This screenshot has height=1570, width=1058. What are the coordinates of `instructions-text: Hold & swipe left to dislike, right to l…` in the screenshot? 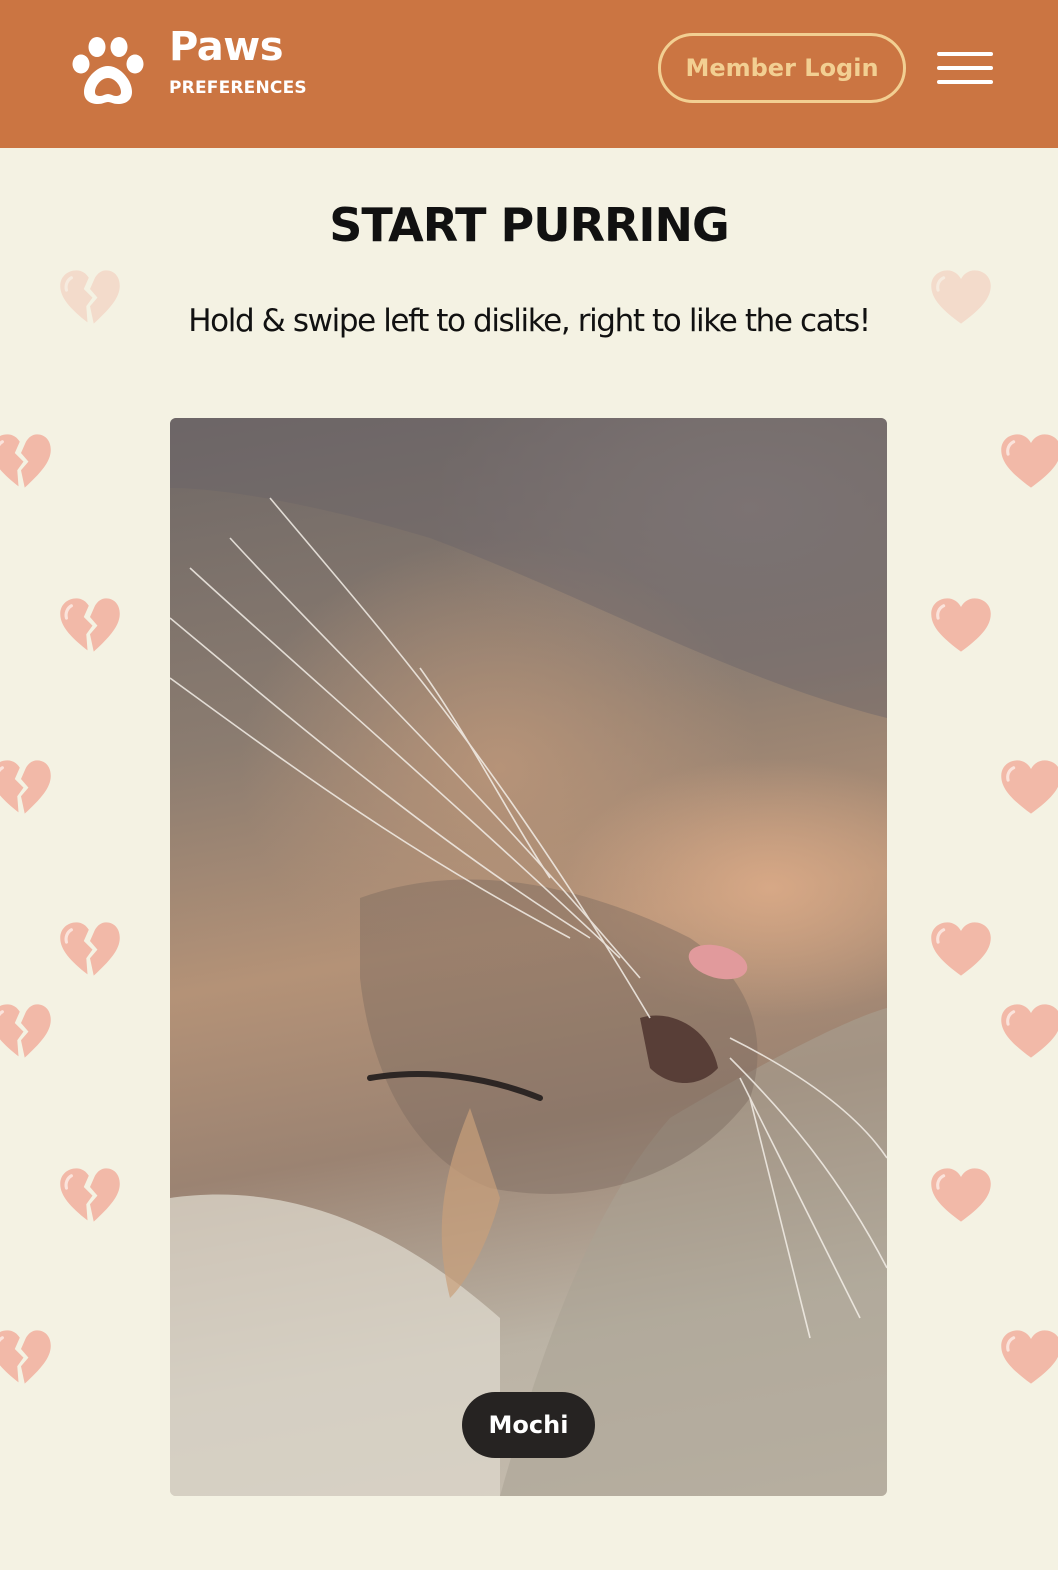 It's located at (529, 321).